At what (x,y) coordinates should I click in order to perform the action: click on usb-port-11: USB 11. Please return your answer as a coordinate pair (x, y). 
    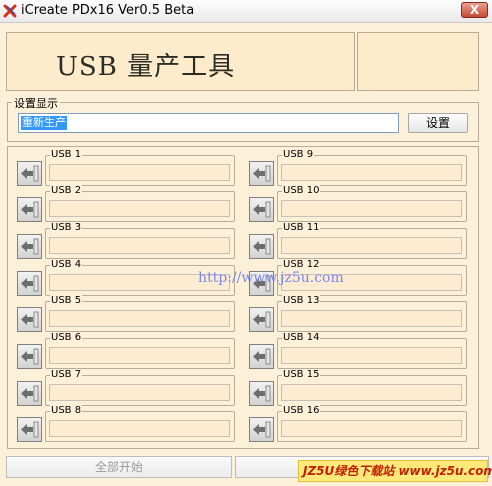
    Looking at the image, I should click on (372, 240).